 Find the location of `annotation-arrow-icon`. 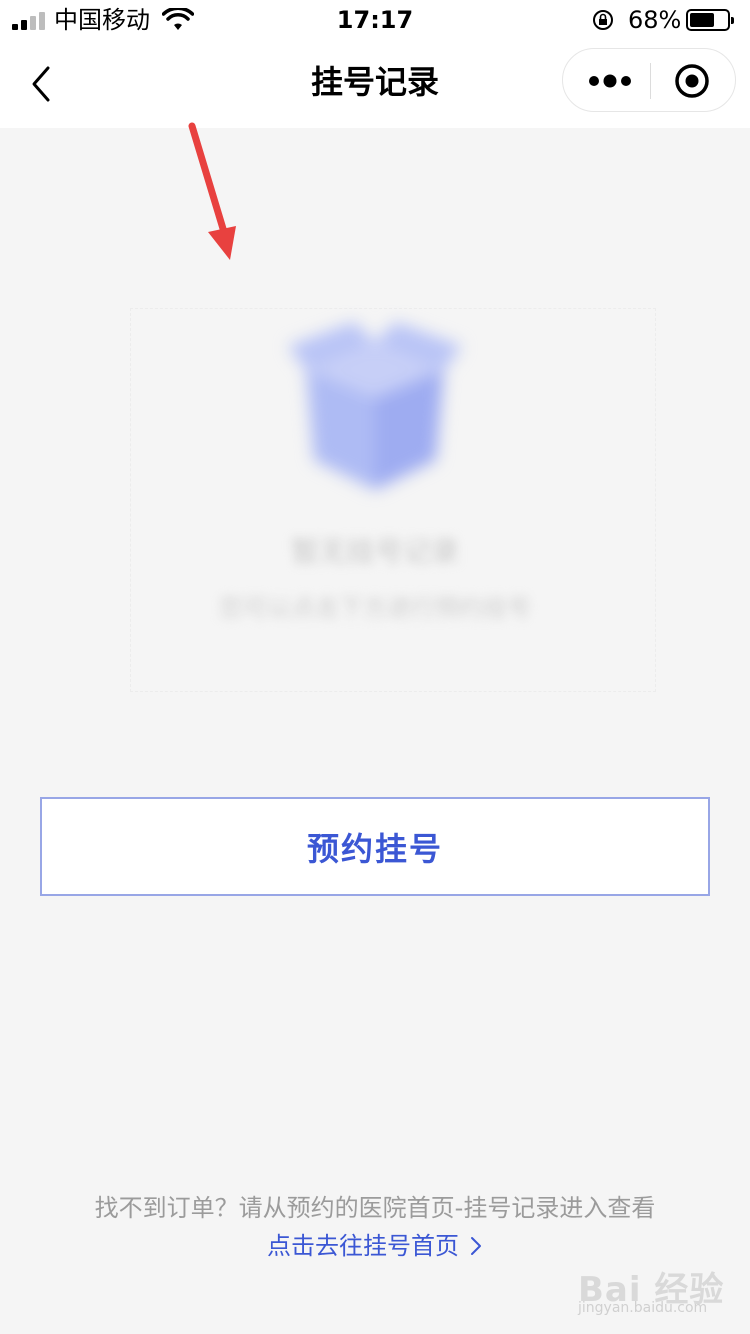

annotation-arrow-icon is located at coordinates (212, 191).